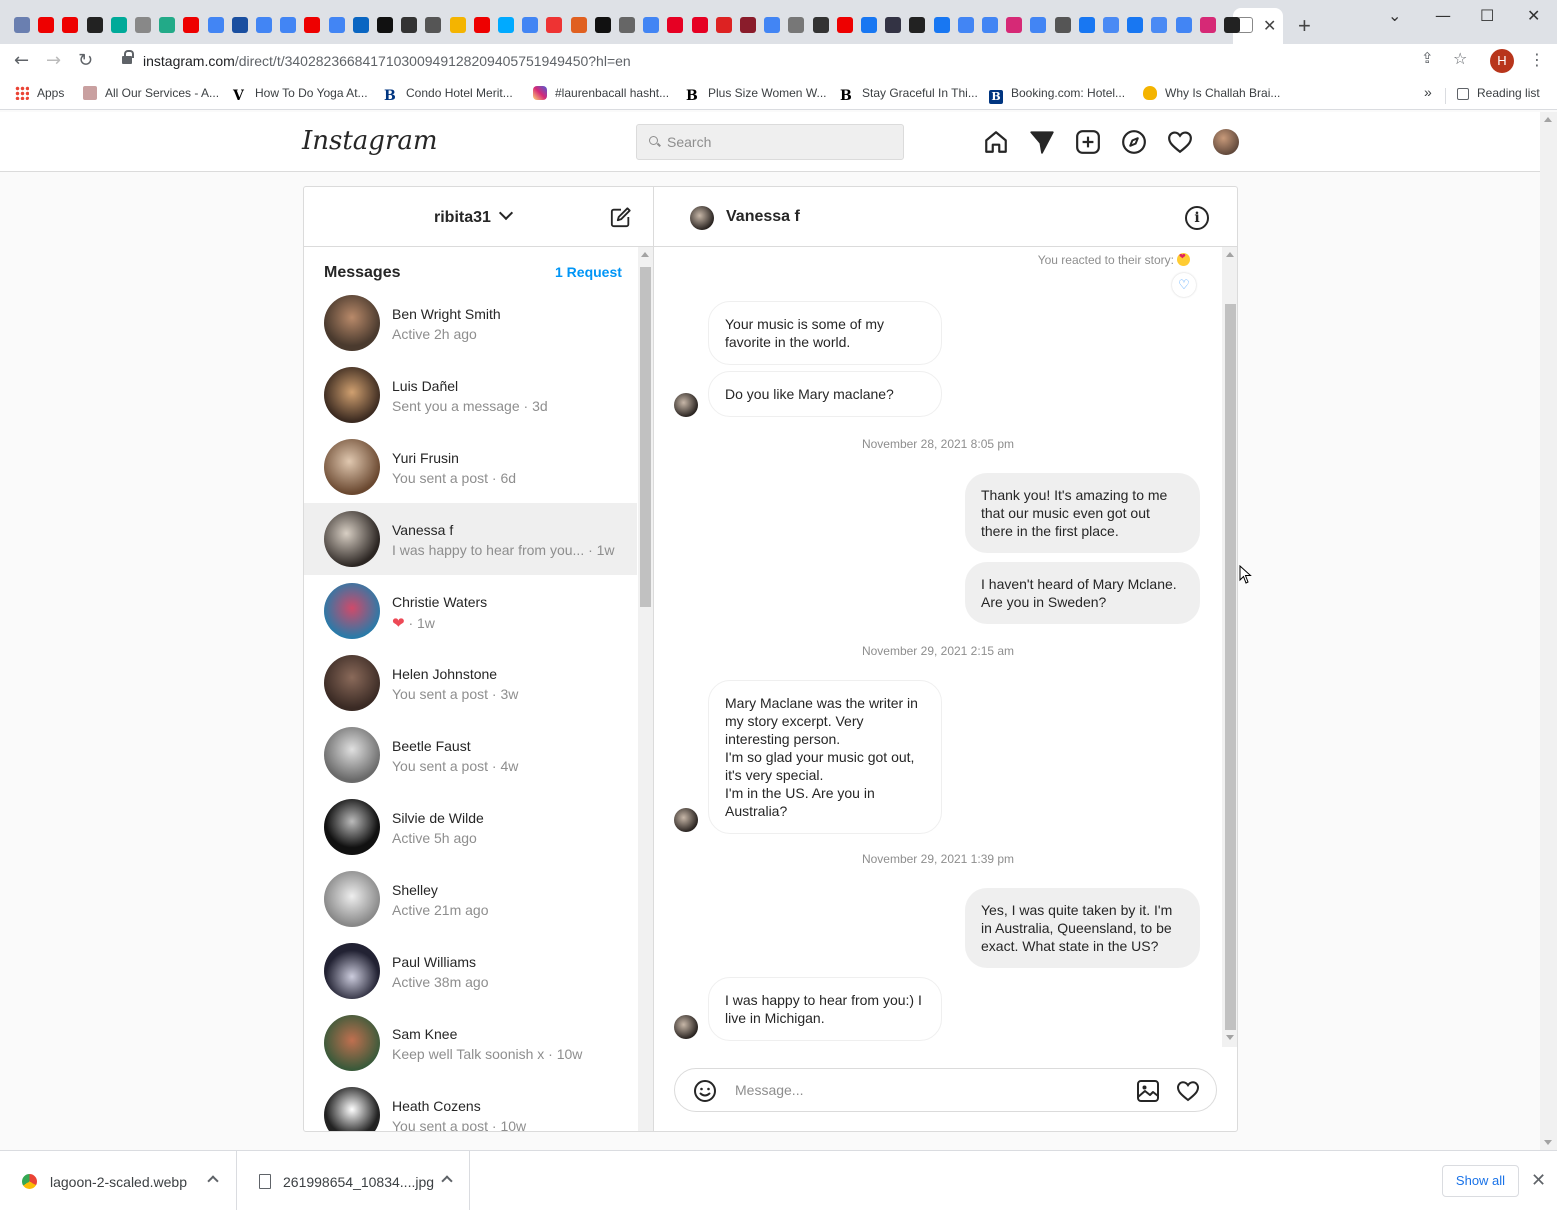  What do you see at coordinates (1538, 1180) in the screenshot?
I see `close-downloads-icon: ✕` at bounding box center [1538, 1180].